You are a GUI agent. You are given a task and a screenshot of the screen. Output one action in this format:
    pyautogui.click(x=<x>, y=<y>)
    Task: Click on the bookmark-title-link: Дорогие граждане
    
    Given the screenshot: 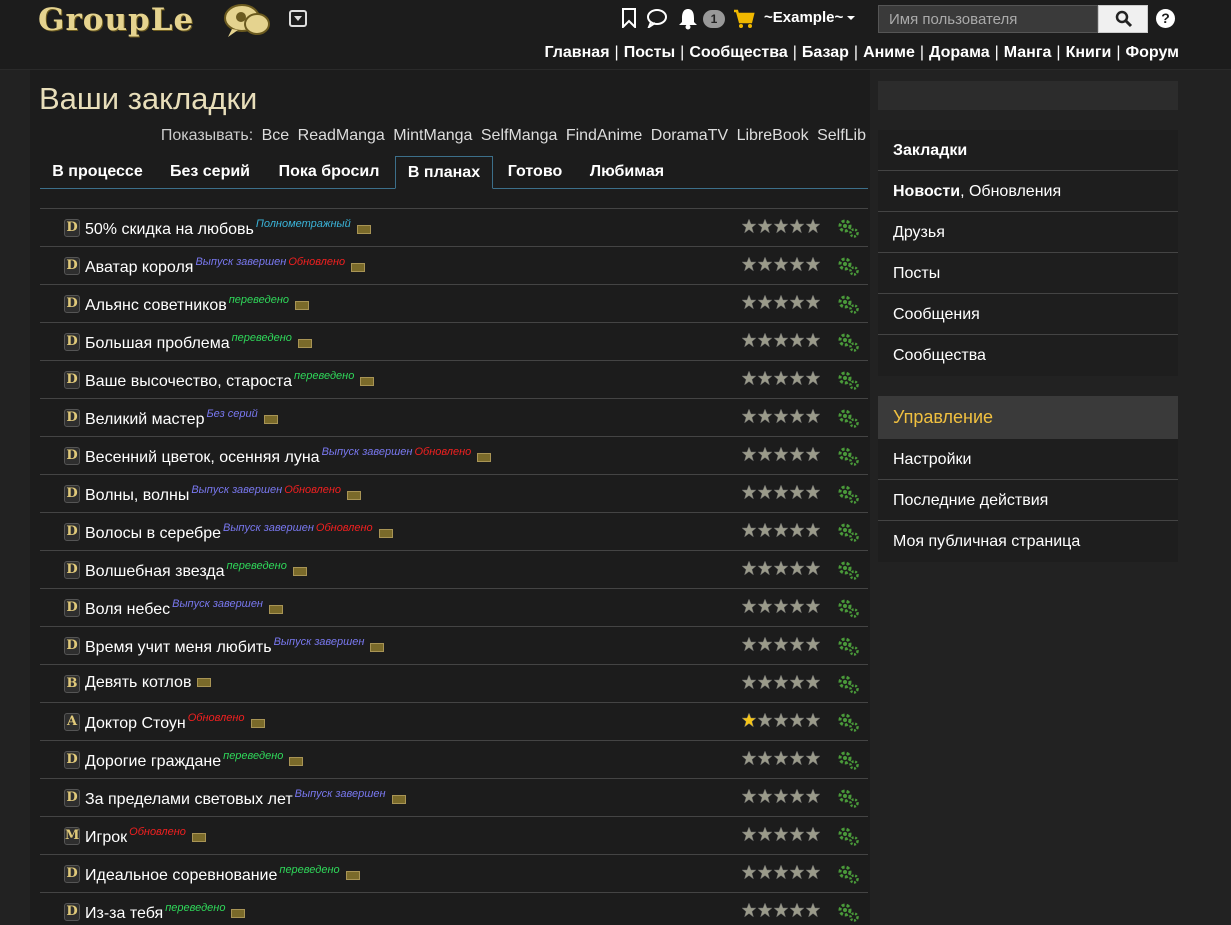 What is the action you would take?
    pyautogui.click(x=153, y=761)
    